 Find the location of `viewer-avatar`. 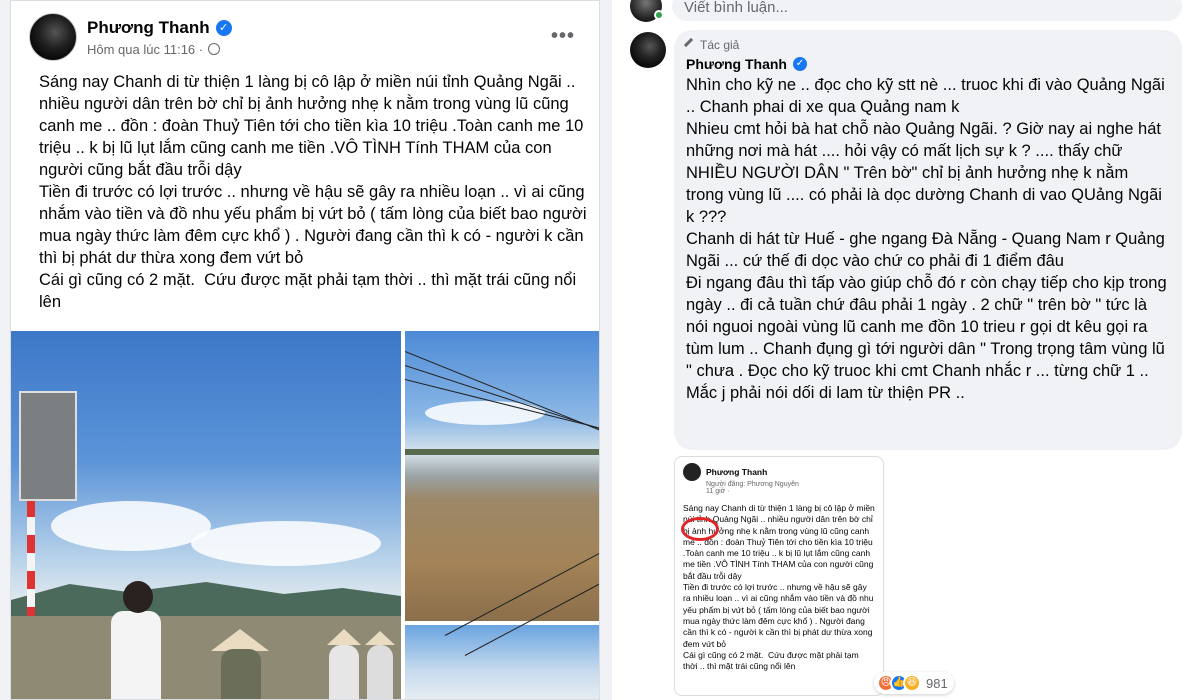

viewer-avatar is located at coordinates (647, 11).